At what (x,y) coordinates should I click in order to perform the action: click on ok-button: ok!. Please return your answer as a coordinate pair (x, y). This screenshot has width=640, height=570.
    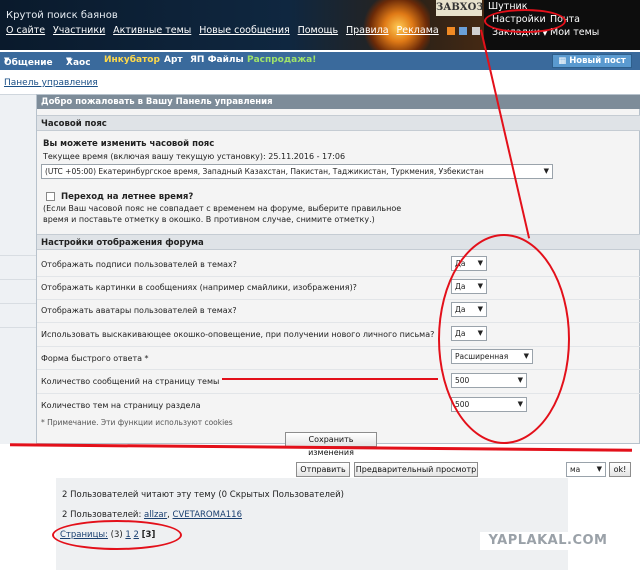
    Looking at the image, I should click on (620, 469).